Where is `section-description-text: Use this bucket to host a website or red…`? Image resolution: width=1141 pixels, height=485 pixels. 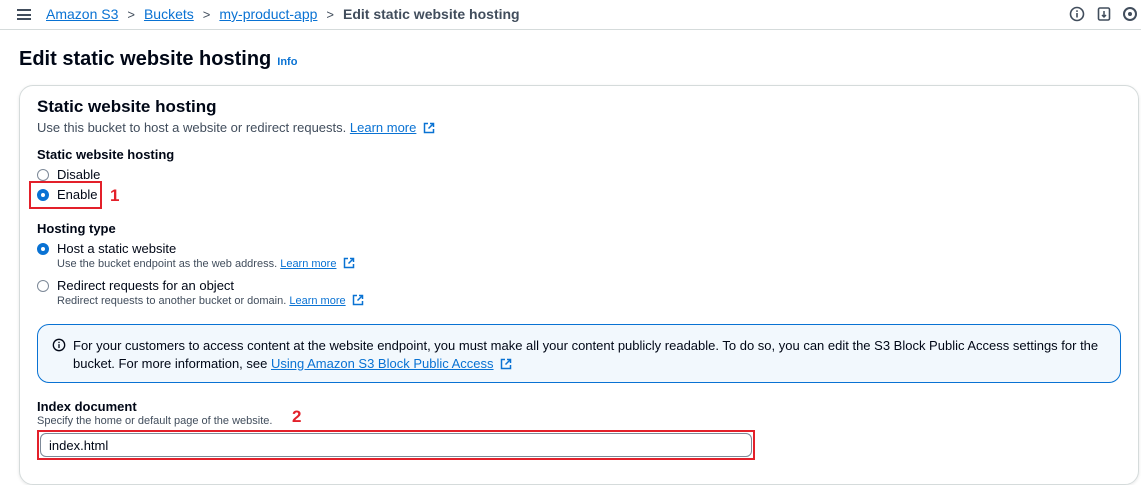 section-description-text: Use this bucket to host a website or red… is located at coordinates (192, 127).